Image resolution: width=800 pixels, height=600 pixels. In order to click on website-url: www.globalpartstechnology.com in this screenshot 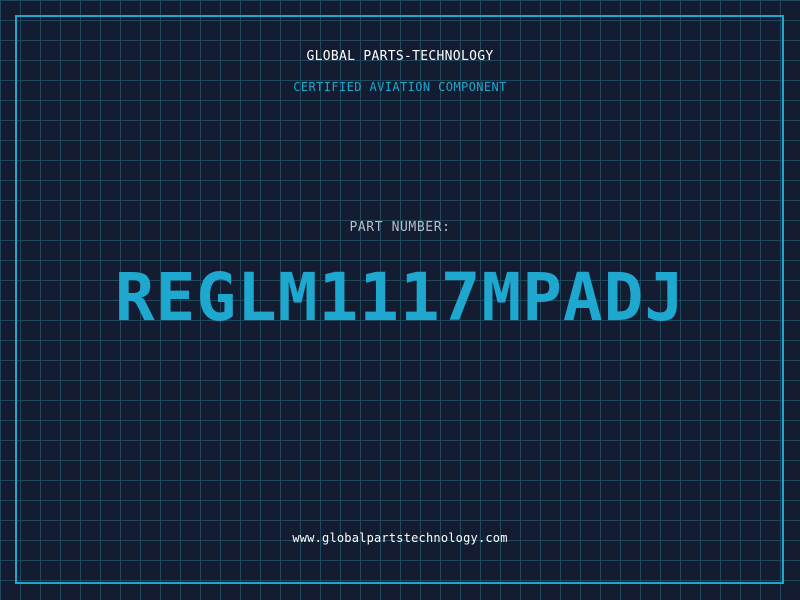, I will do `click(400, 538)`.